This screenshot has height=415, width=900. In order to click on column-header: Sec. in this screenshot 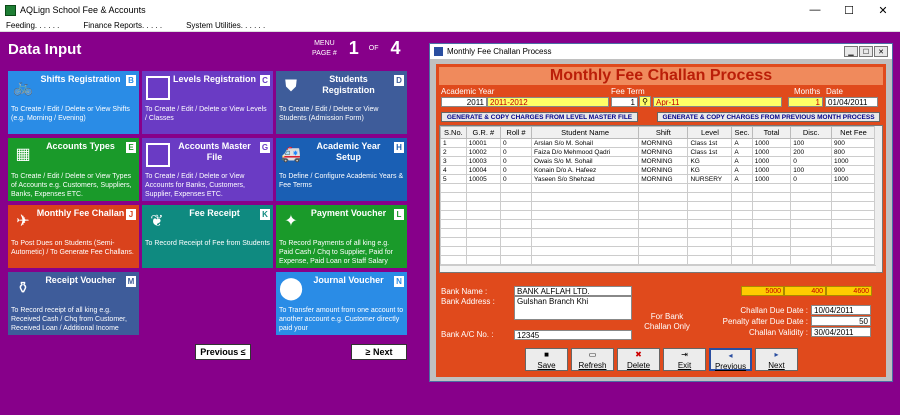, I will do `click(742, 132)`.